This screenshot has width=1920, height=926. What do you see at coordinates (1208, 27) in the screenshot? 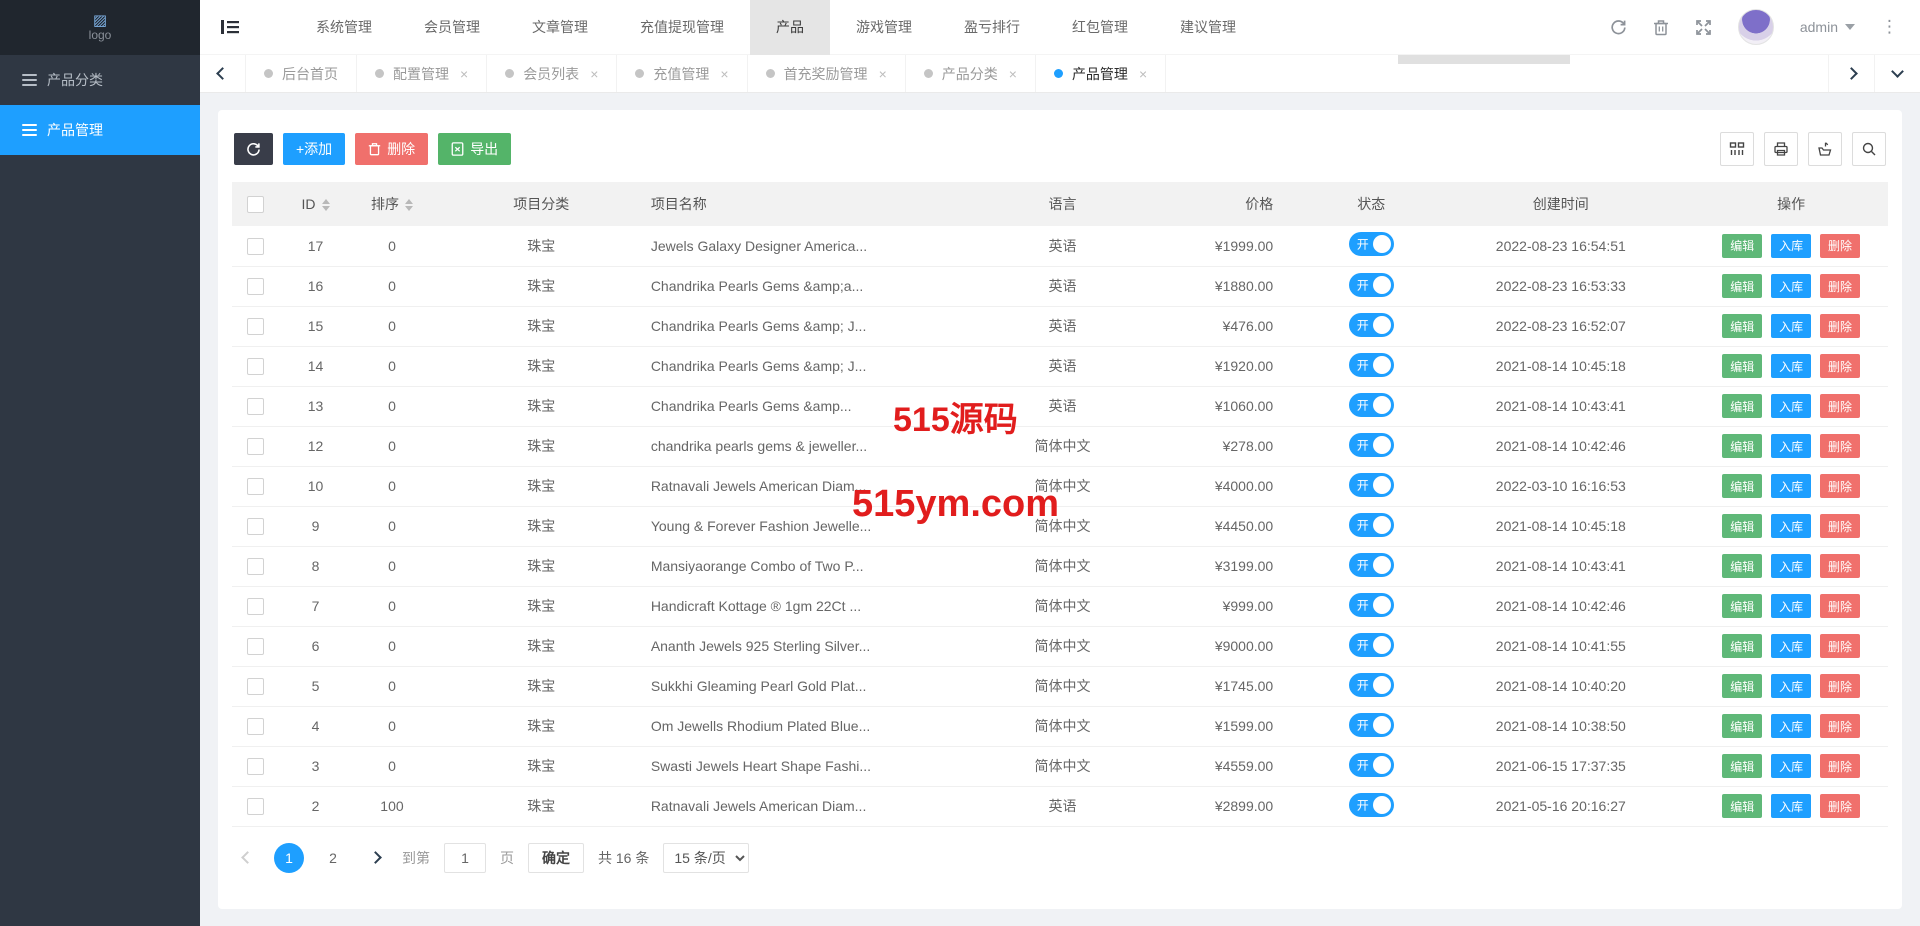
I see `nav-menu-item: 建议管理` at bounding box center [1208, 27].